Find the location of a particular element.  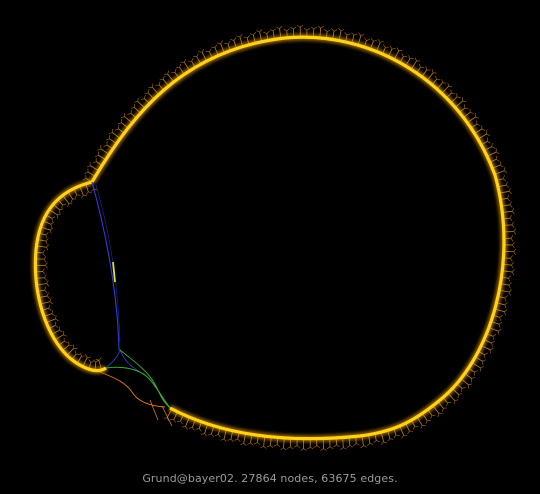

left-ring-glow is located at coordinates (69, 276).